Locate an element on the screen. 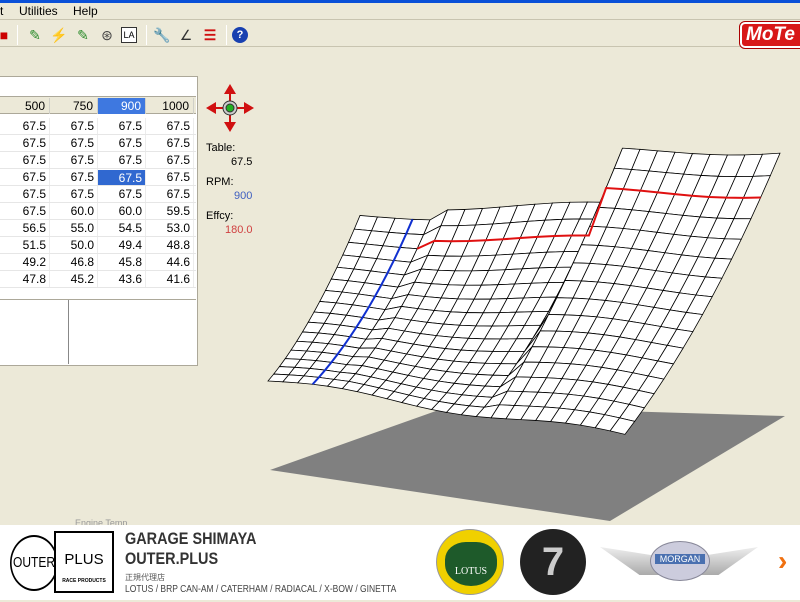 The height and width of the screenshot is (602, 800). motec-logo: MoTe is located at coordinates (769, 35).